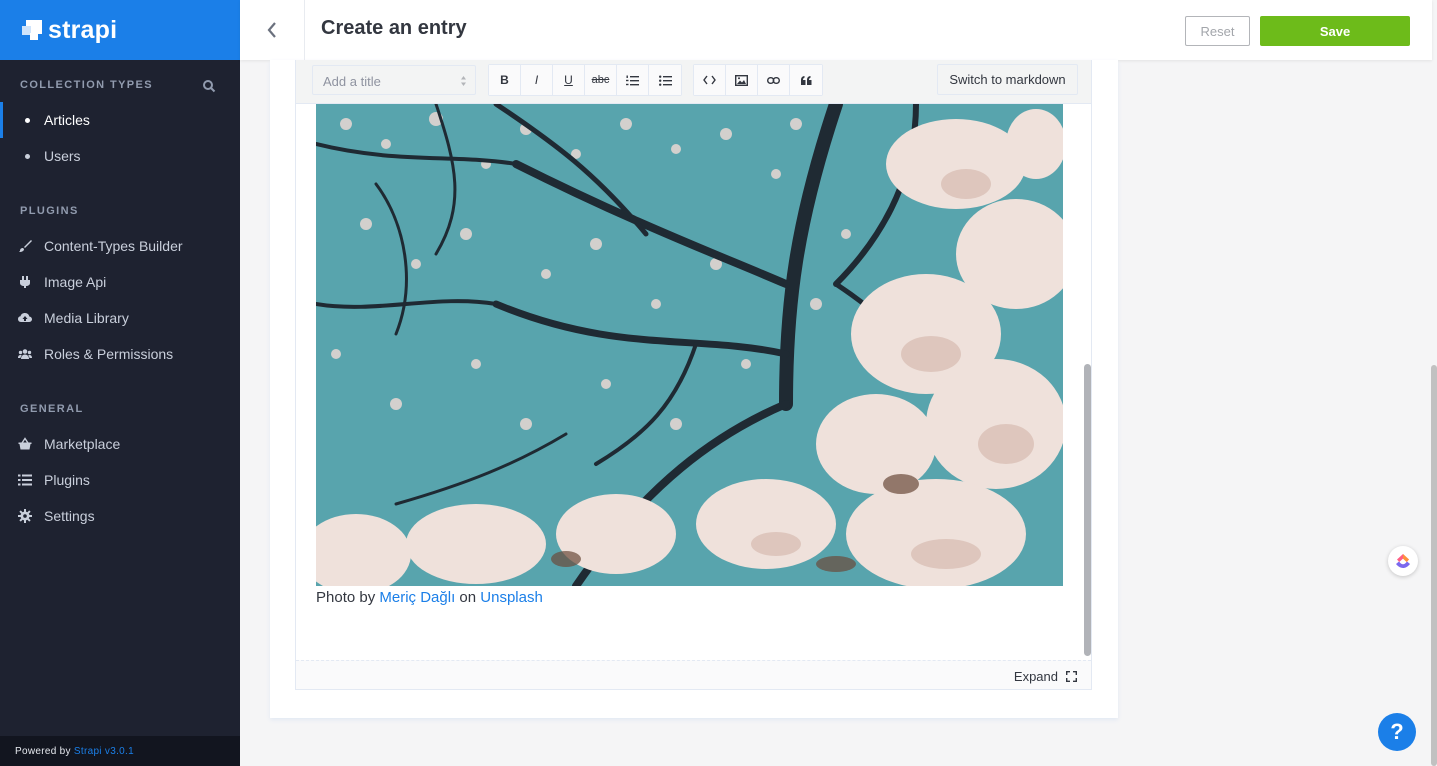 This screenshot has height=766, width=1437. I want to click on clickup-extension-button, so click(1403, 561).